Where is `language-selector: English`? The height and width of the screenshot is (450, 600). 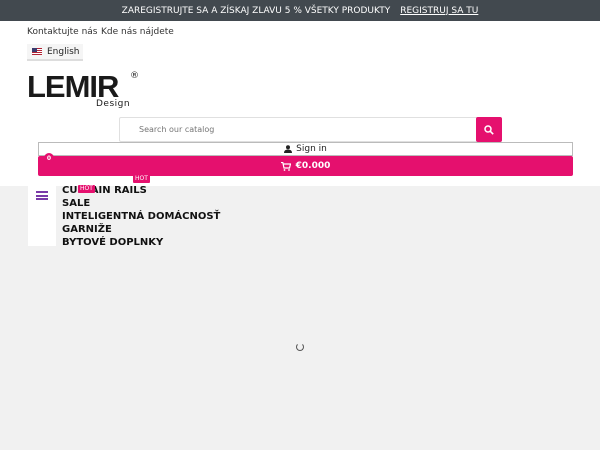
language-selector: English is located at coordinates (55, 52).